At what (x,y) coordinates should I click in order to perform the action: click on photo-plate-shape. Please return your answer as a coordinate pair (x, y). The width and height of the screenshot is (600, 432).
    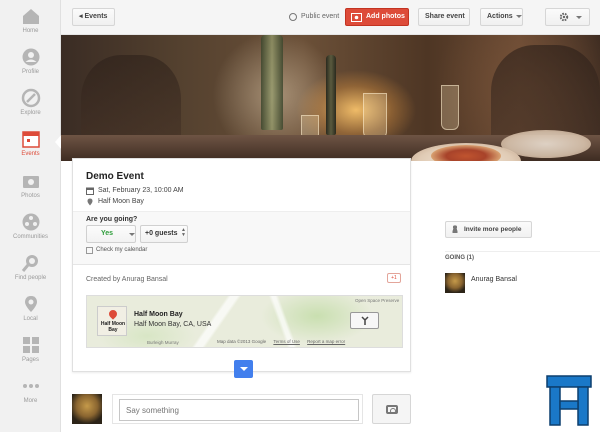
    Looking at the image, I should click on (546, 144).